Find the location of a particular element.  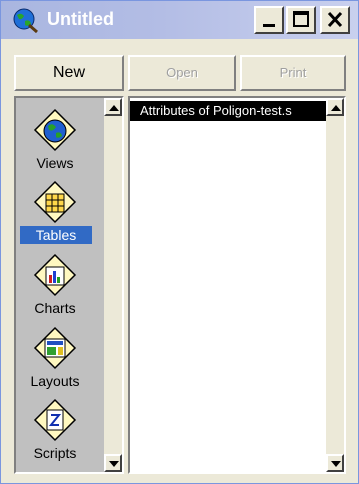

close-icon is located at coordinates (335, 19).